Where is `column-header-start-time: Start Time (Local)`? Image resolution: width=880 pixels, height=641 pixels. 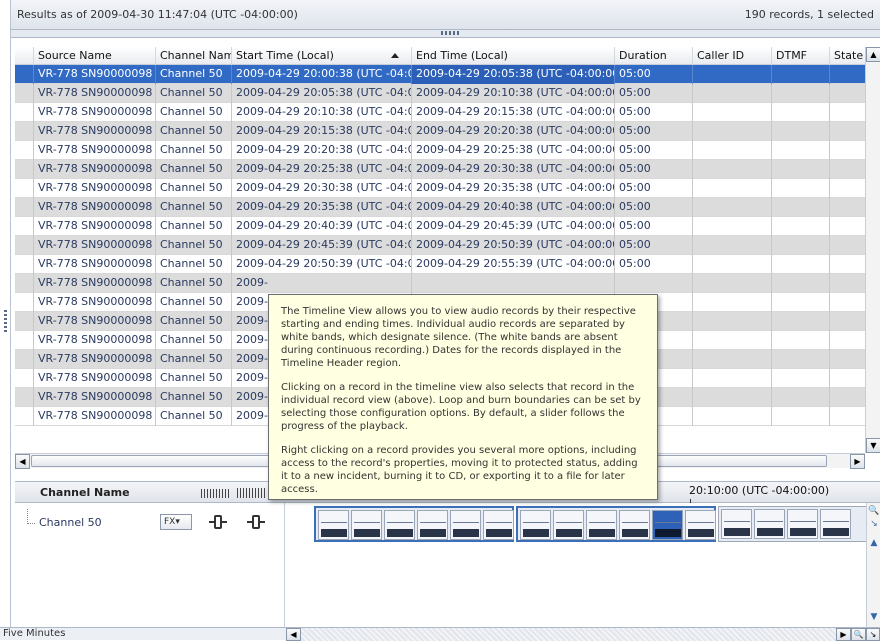 column-header-start-time: Start Time (Local) is located at coordinates (322, 56).